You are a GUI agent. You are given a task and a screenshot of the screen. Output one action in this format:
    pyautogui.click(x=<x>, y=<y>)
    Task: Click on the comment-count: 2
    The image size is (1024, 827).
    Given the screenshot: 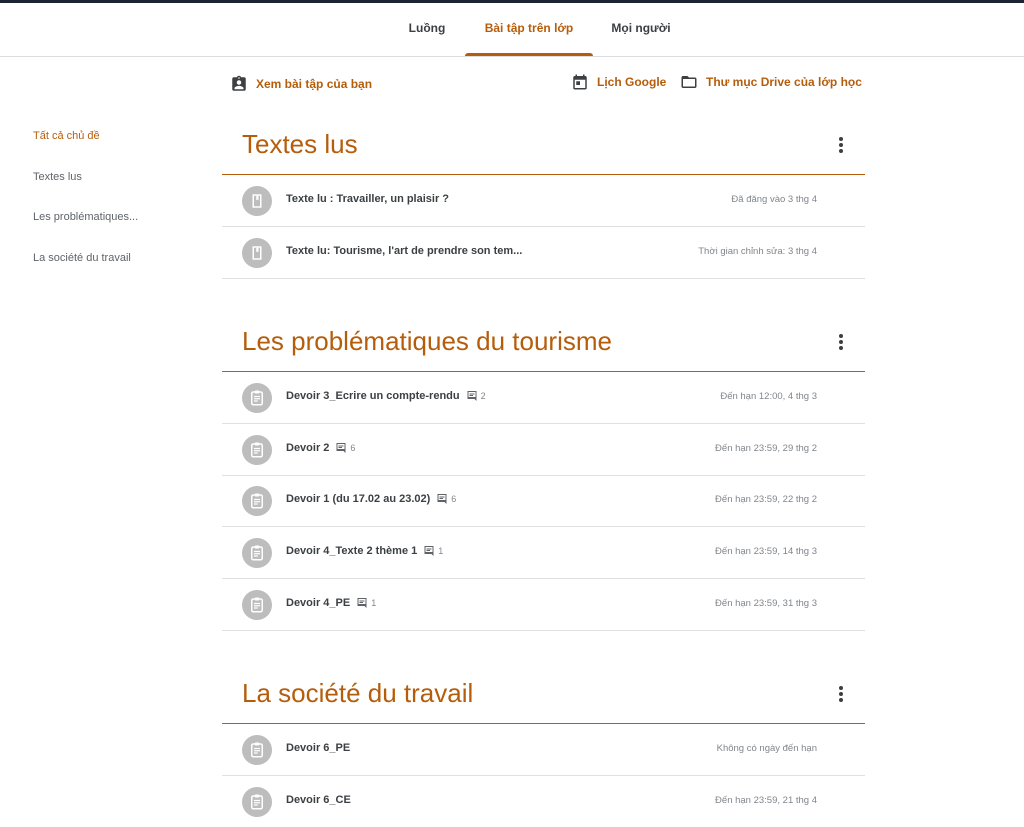 What is the action you would take?
    pyautogui.click(x=476, y=396)
    